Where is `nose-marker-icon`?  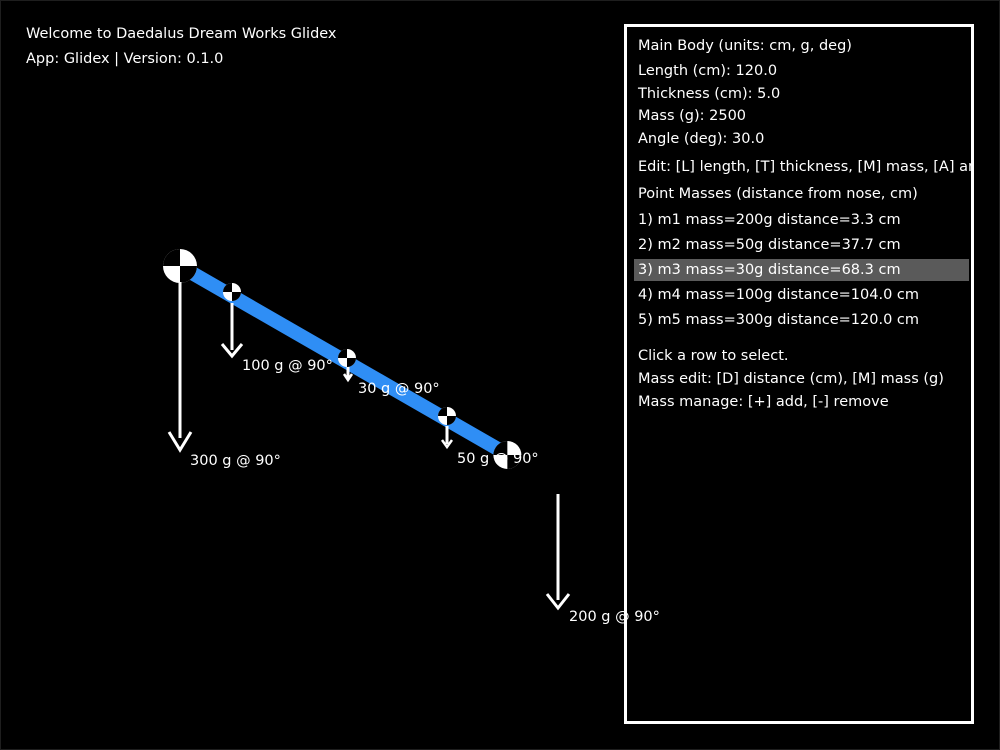
nose-marker-icon is located at coordinates (180, 266).